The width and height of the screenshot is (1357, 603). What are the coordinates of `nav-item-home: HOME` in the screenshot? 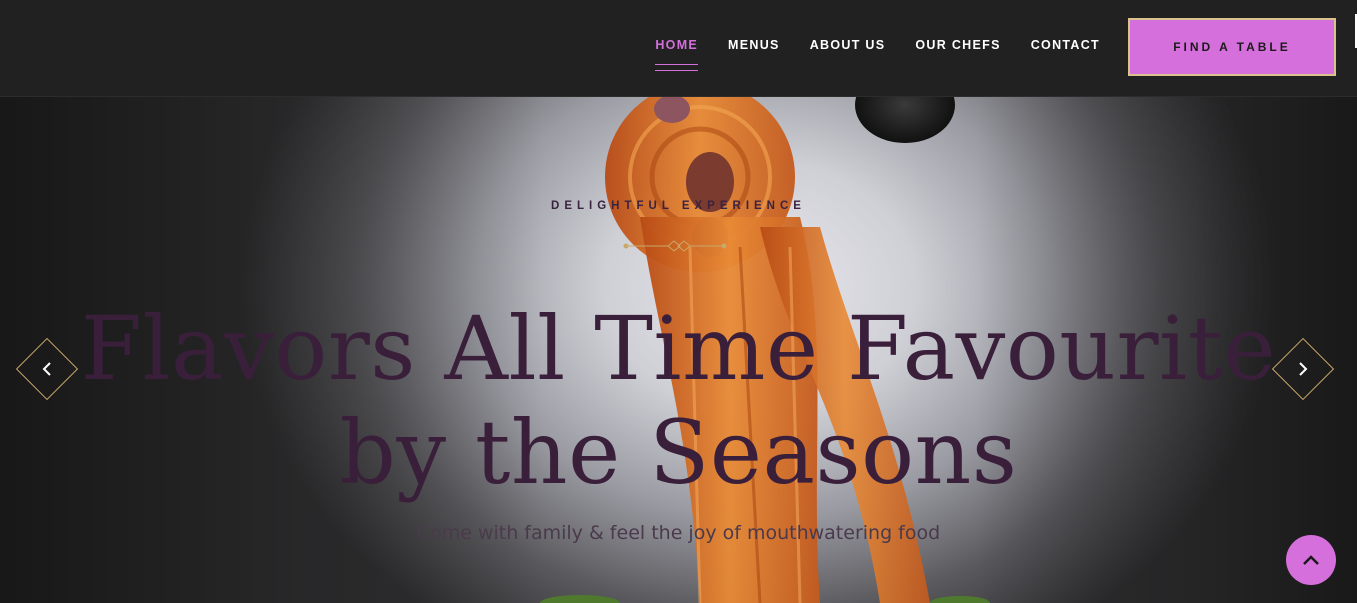 It's located at (676, 54).